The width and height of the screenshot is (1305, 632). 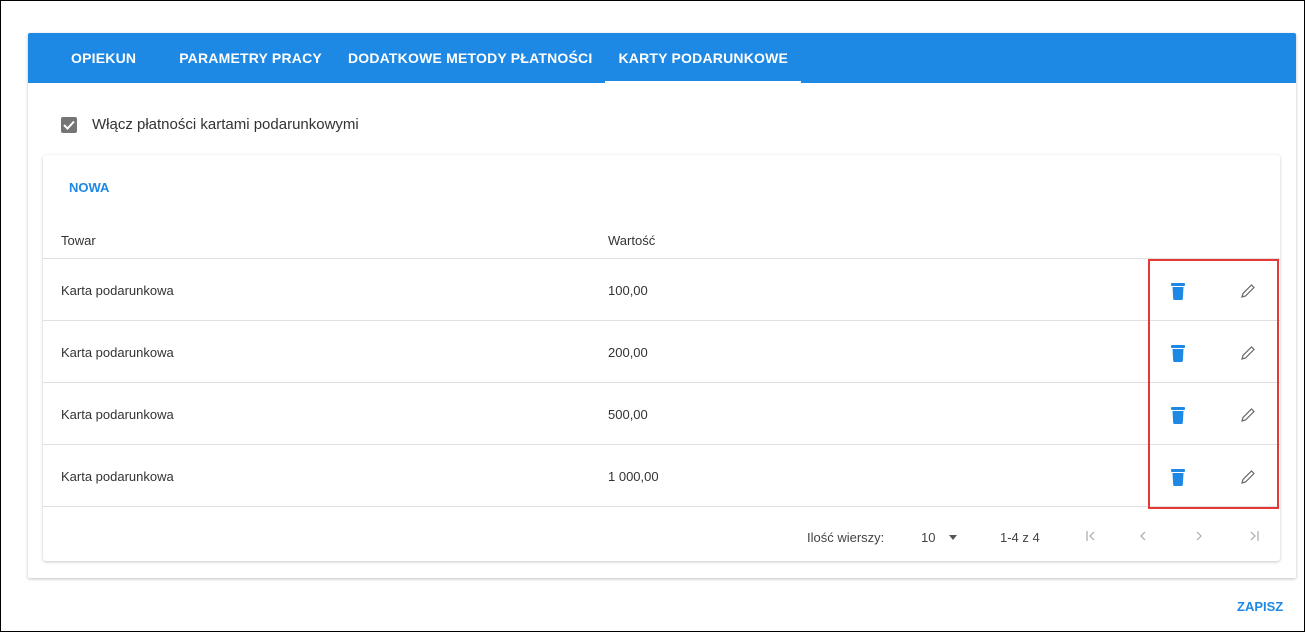 I want to click on next-page-button, so click(x=1199, y=536).